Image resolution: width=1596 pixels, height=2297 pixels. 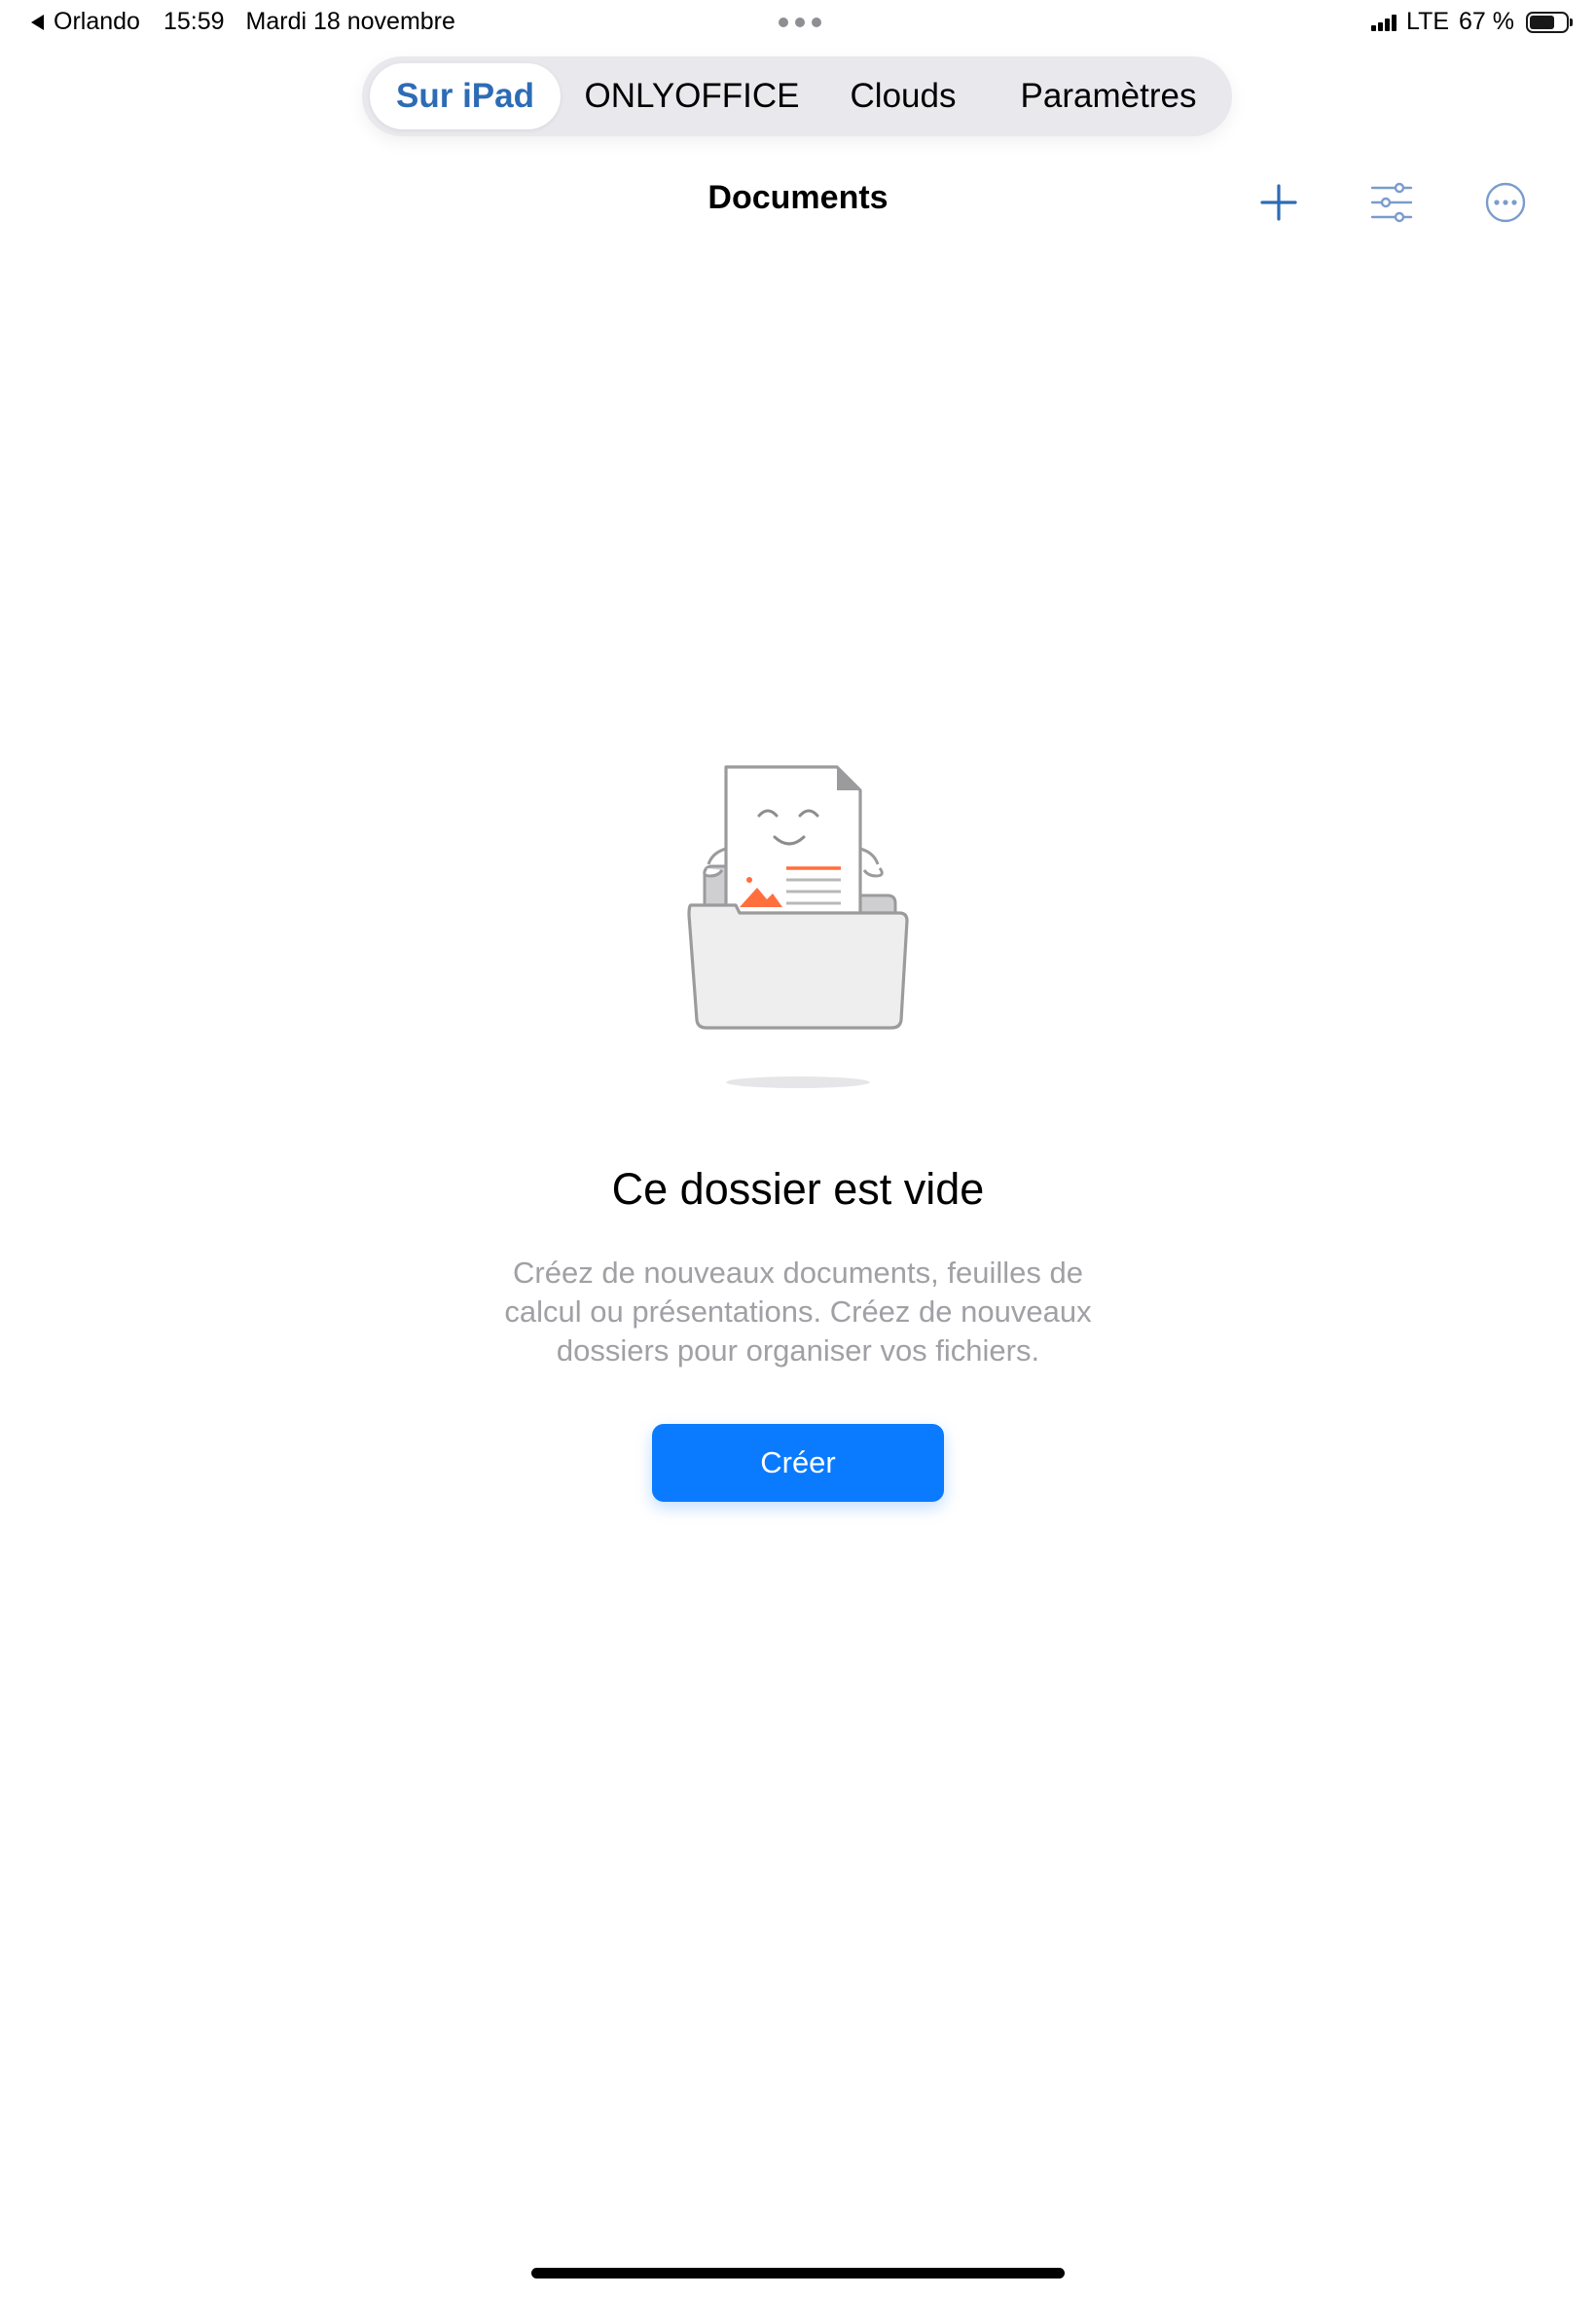 I want to click on tab-bar: Sur iPad ONLYOFFICE Clouds Paramètres, so click(x=797, y=96).